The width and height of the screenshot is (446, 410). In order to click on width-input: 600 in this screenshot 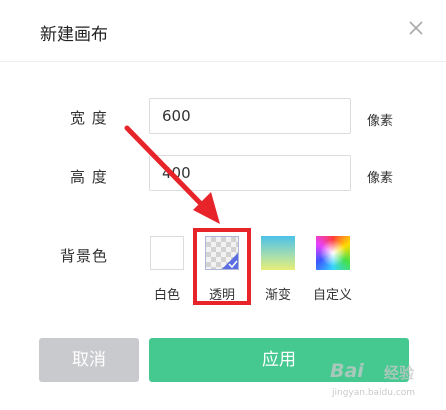, I will do `click(250, 116)`.